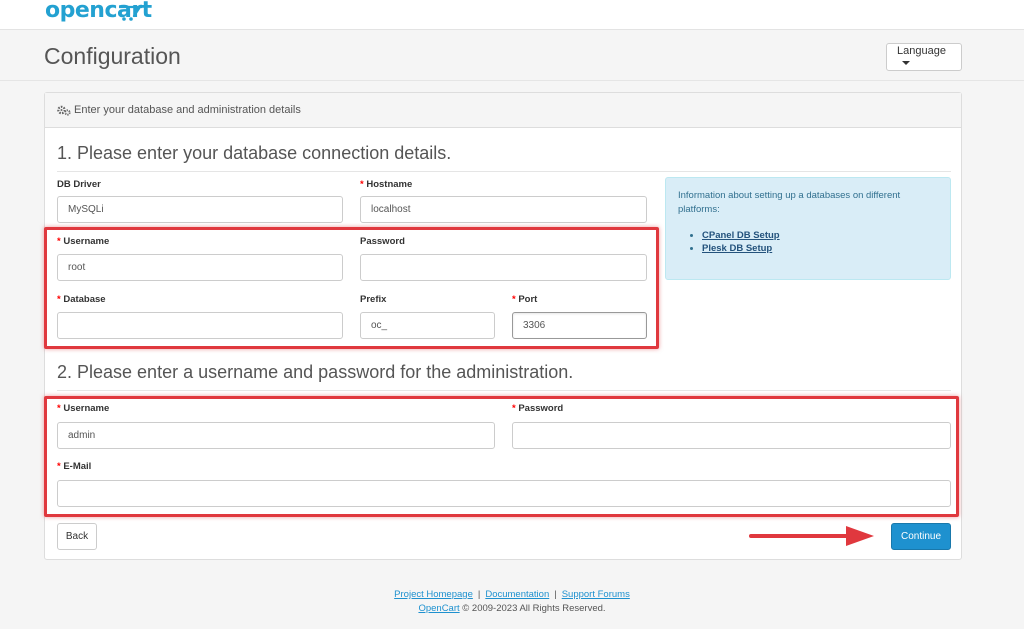  I want to click on db-driver-label: DB Driver, so click(79, 184).